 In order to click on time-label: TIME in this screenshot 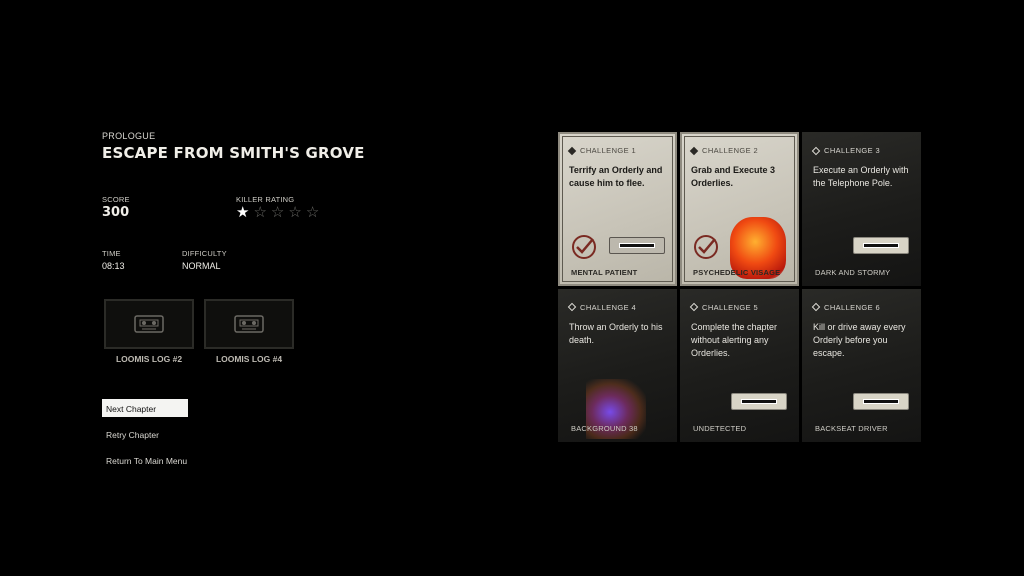, I will do `click(111, 253)`.